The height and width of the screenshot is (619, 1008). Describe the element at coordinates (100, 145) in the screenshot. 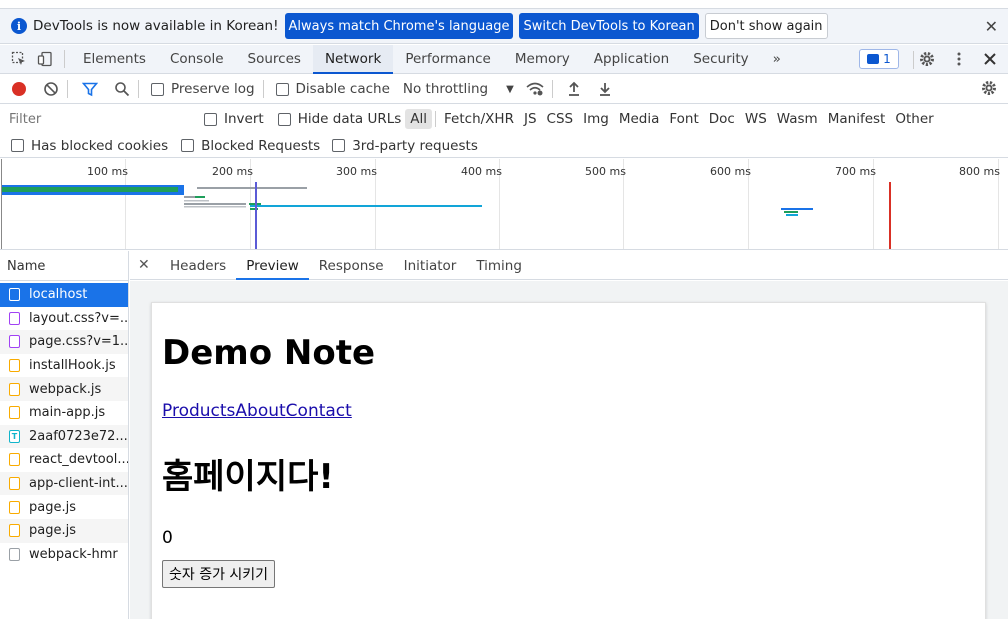

I see `has-blocked-cookies-label: Has blocked cookies` at that location.